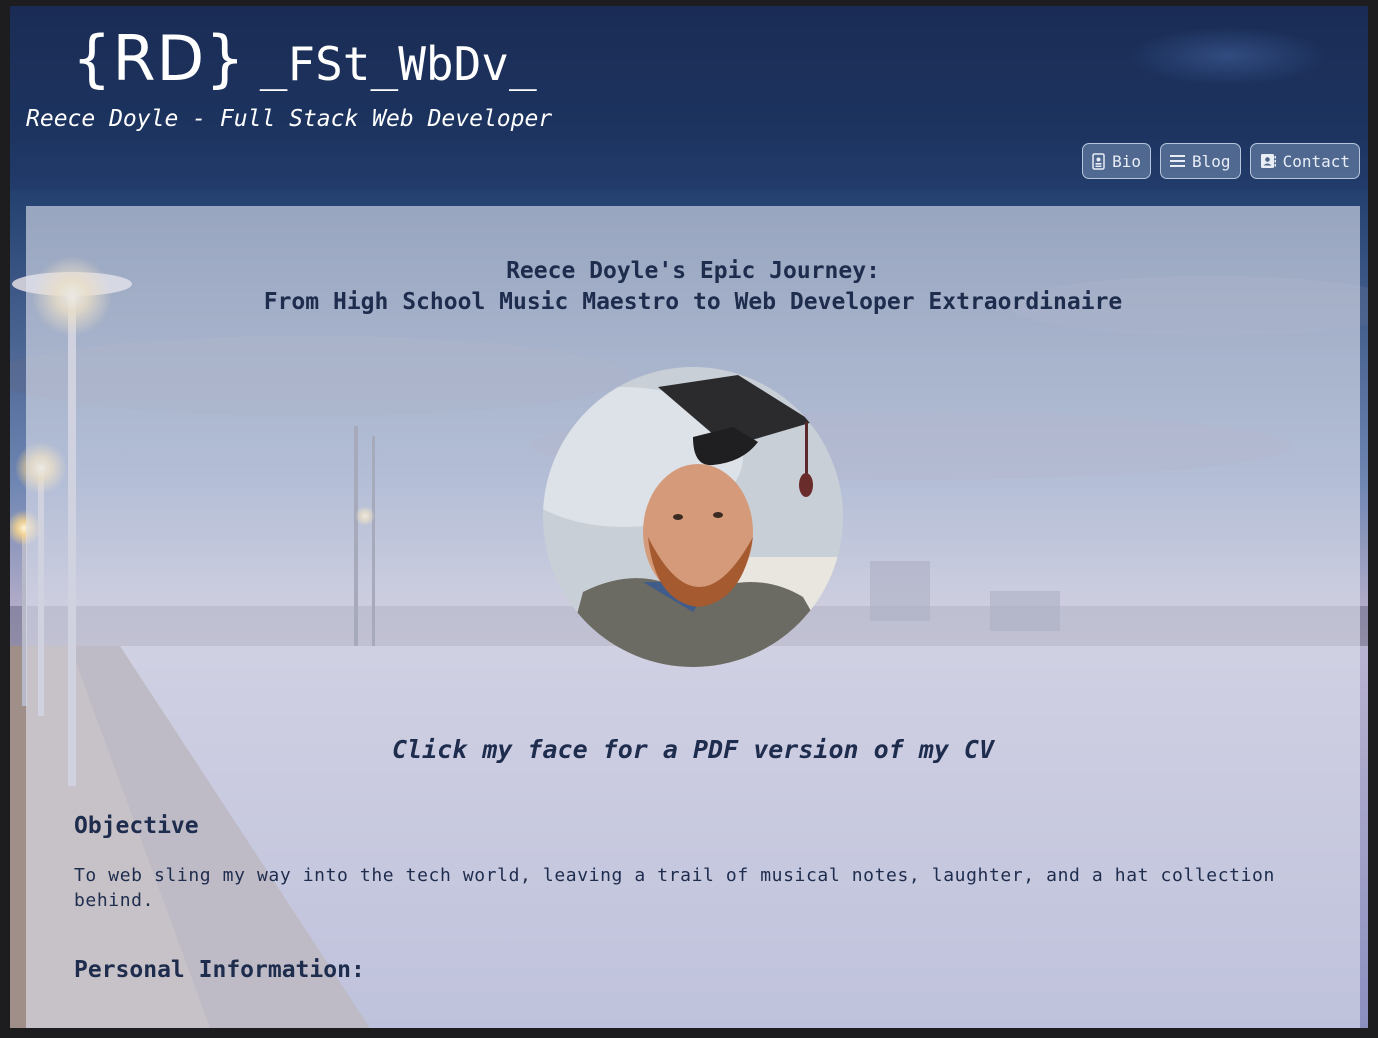 This screenshot has width=1378, height=1038. What do you see at coordinates (289, 119) in the screenshot?
I see `site-subtitle: Reece Doyle - Full Stack Web Developer` at bounding box center [289, 119].